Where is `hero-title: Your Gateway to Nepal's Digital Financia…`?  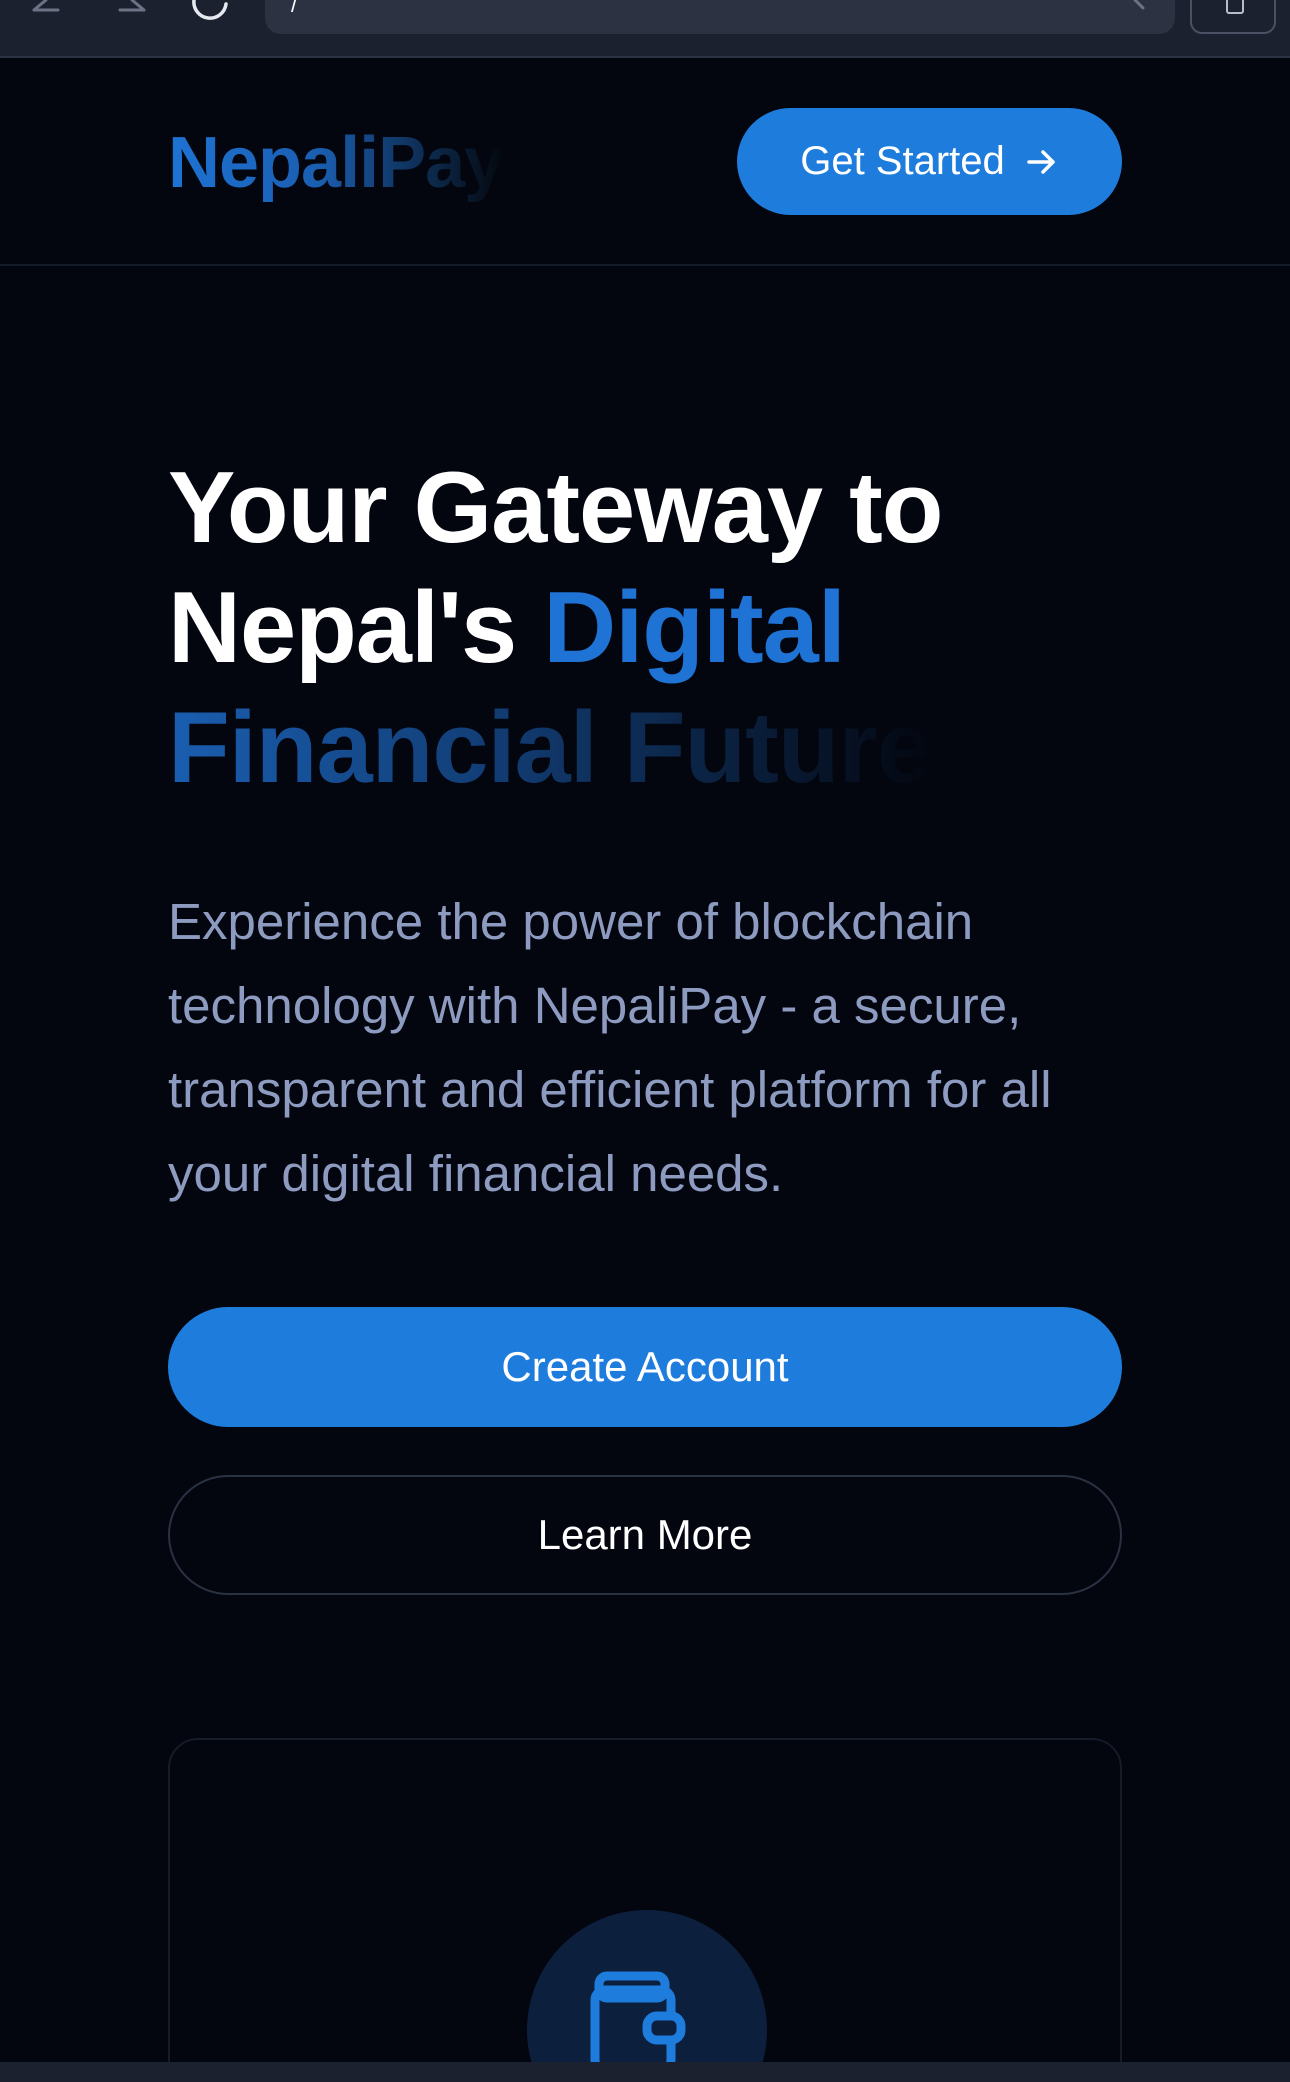 hero-title: Your Gateway to Nepal's Digital Financia… is located at coordinates (673, 628).